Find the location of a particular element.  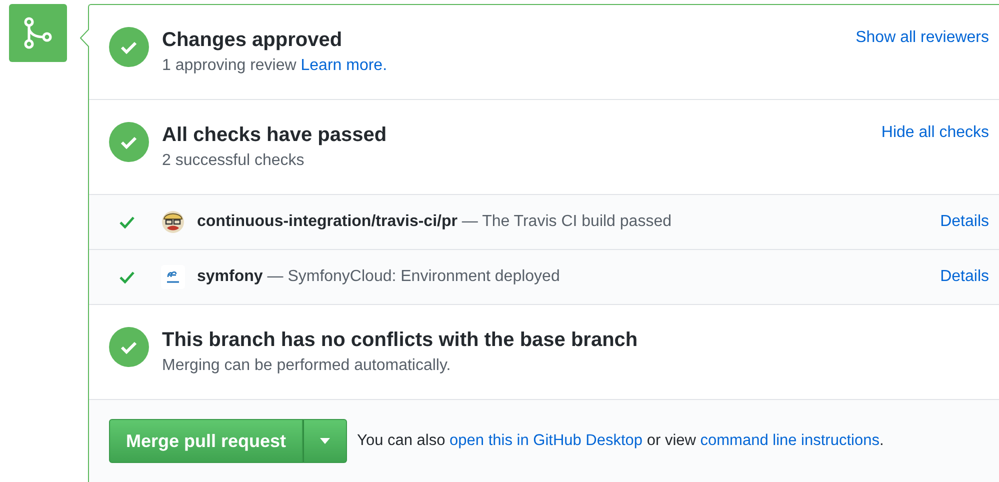

alternative-instructions: You can also open this in GitHub Desktop or view command line instructions. is located at coordinates (620, 441).